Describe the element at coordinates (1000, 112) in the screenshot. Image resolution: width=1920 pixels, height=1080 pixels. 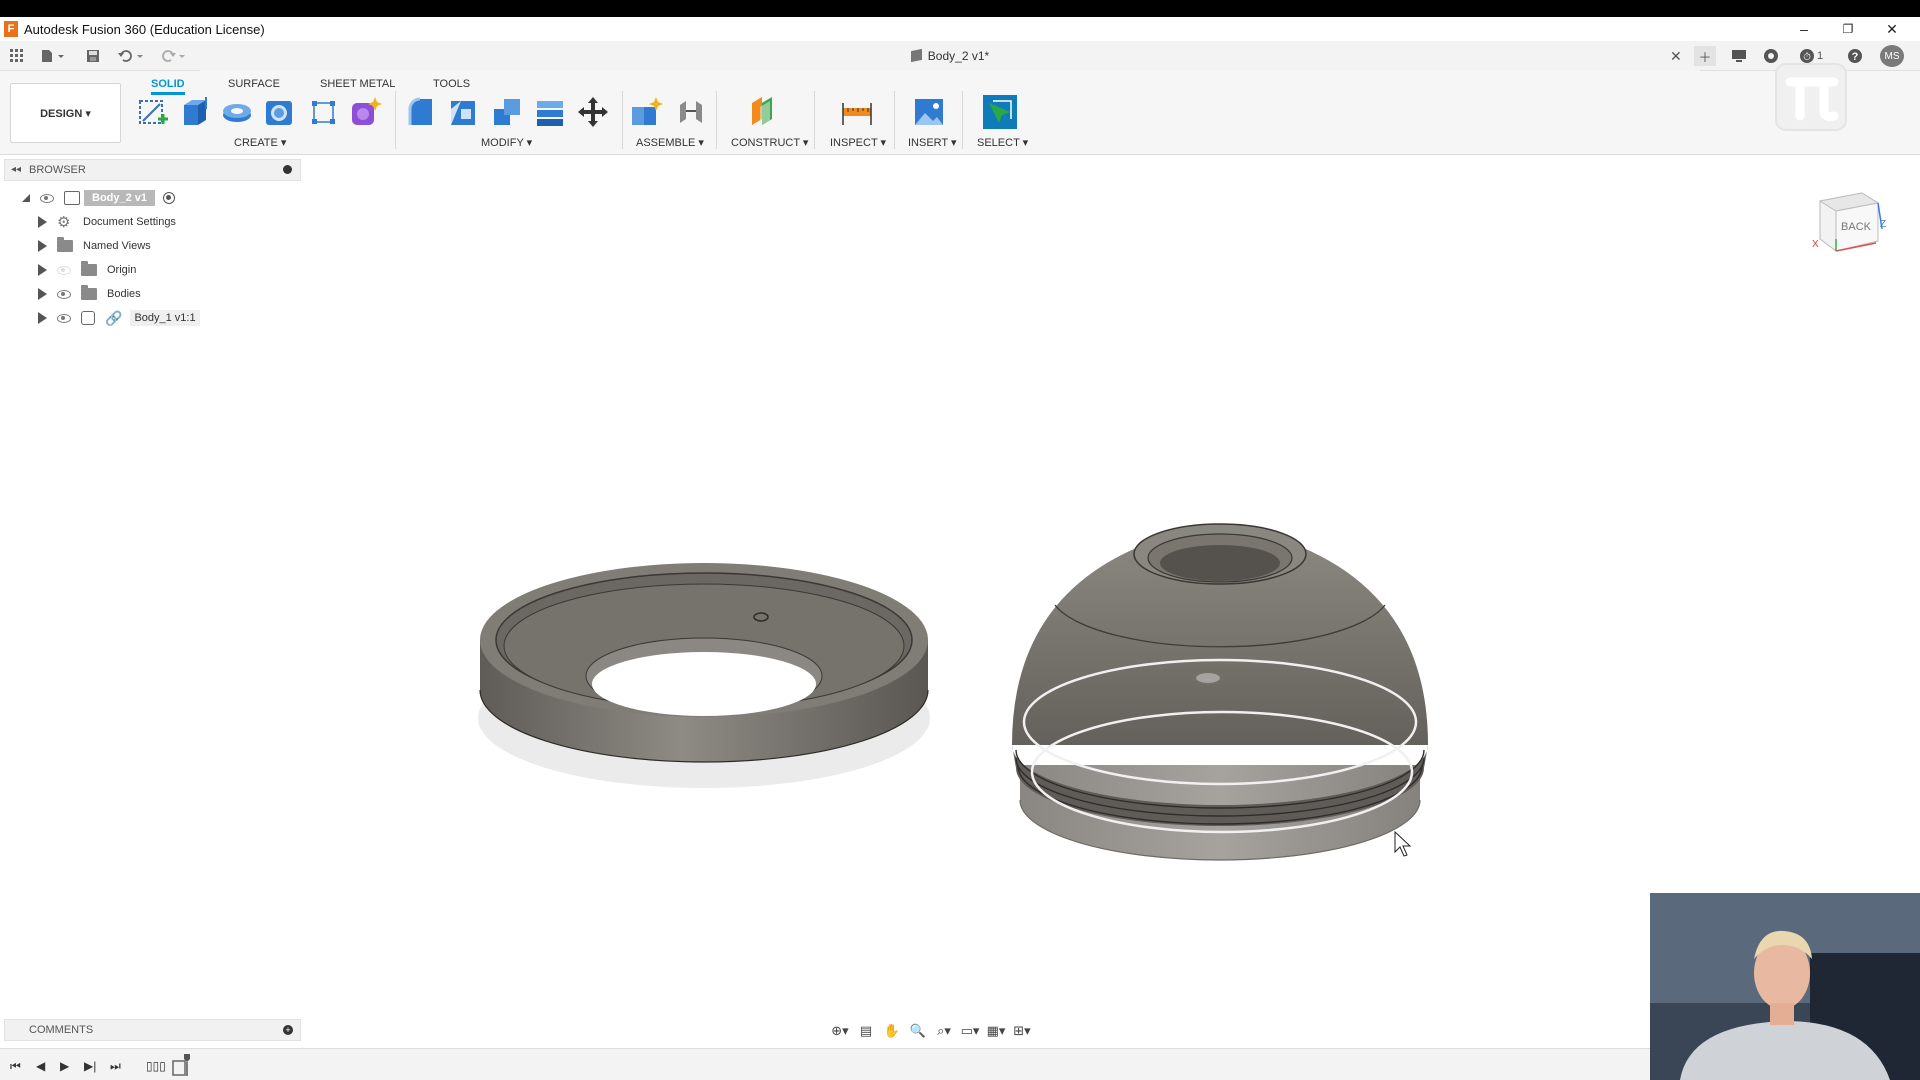
I see `select-icon` at that location.